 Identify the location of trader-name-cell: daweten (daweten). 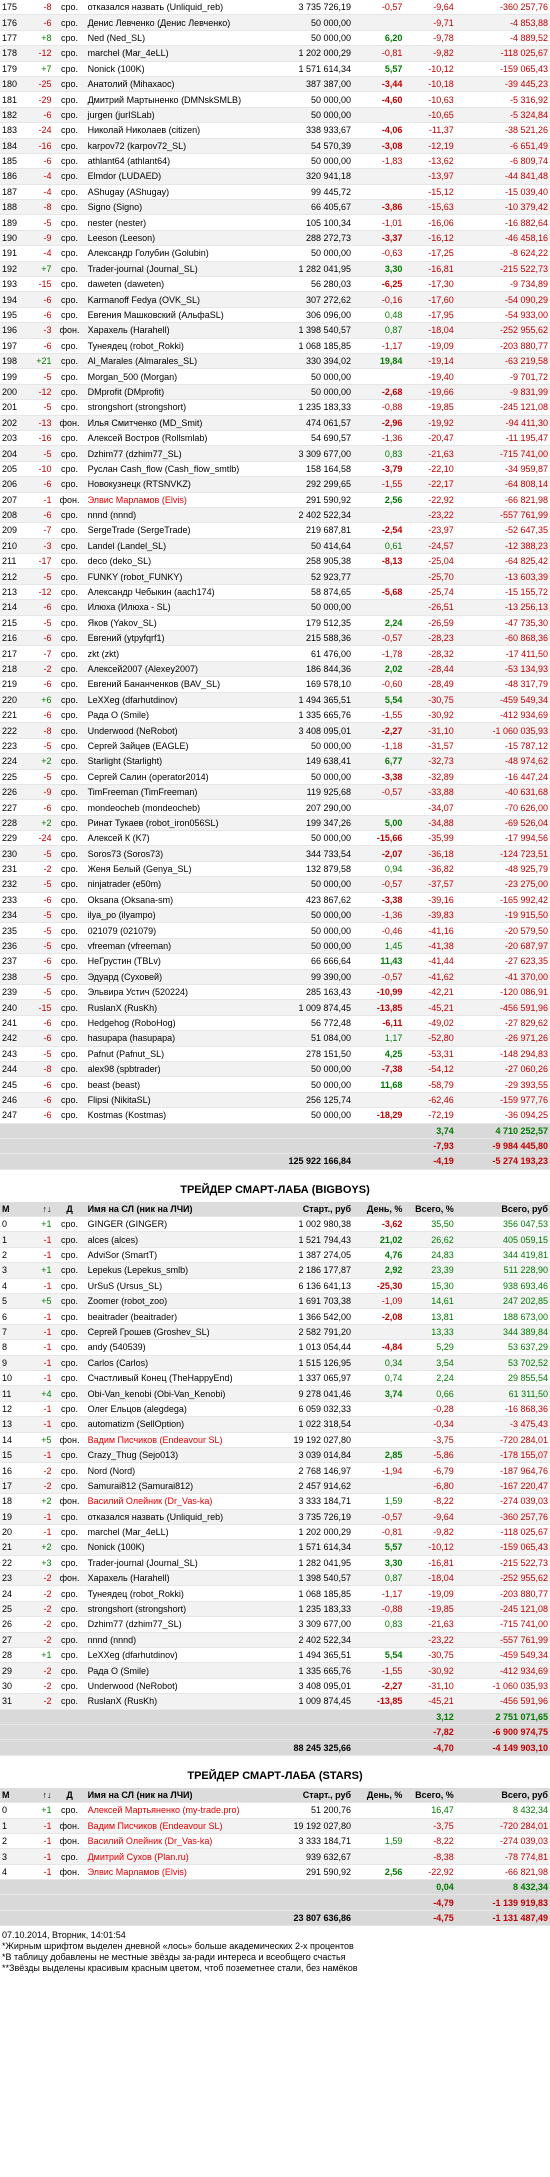
(179, 284).